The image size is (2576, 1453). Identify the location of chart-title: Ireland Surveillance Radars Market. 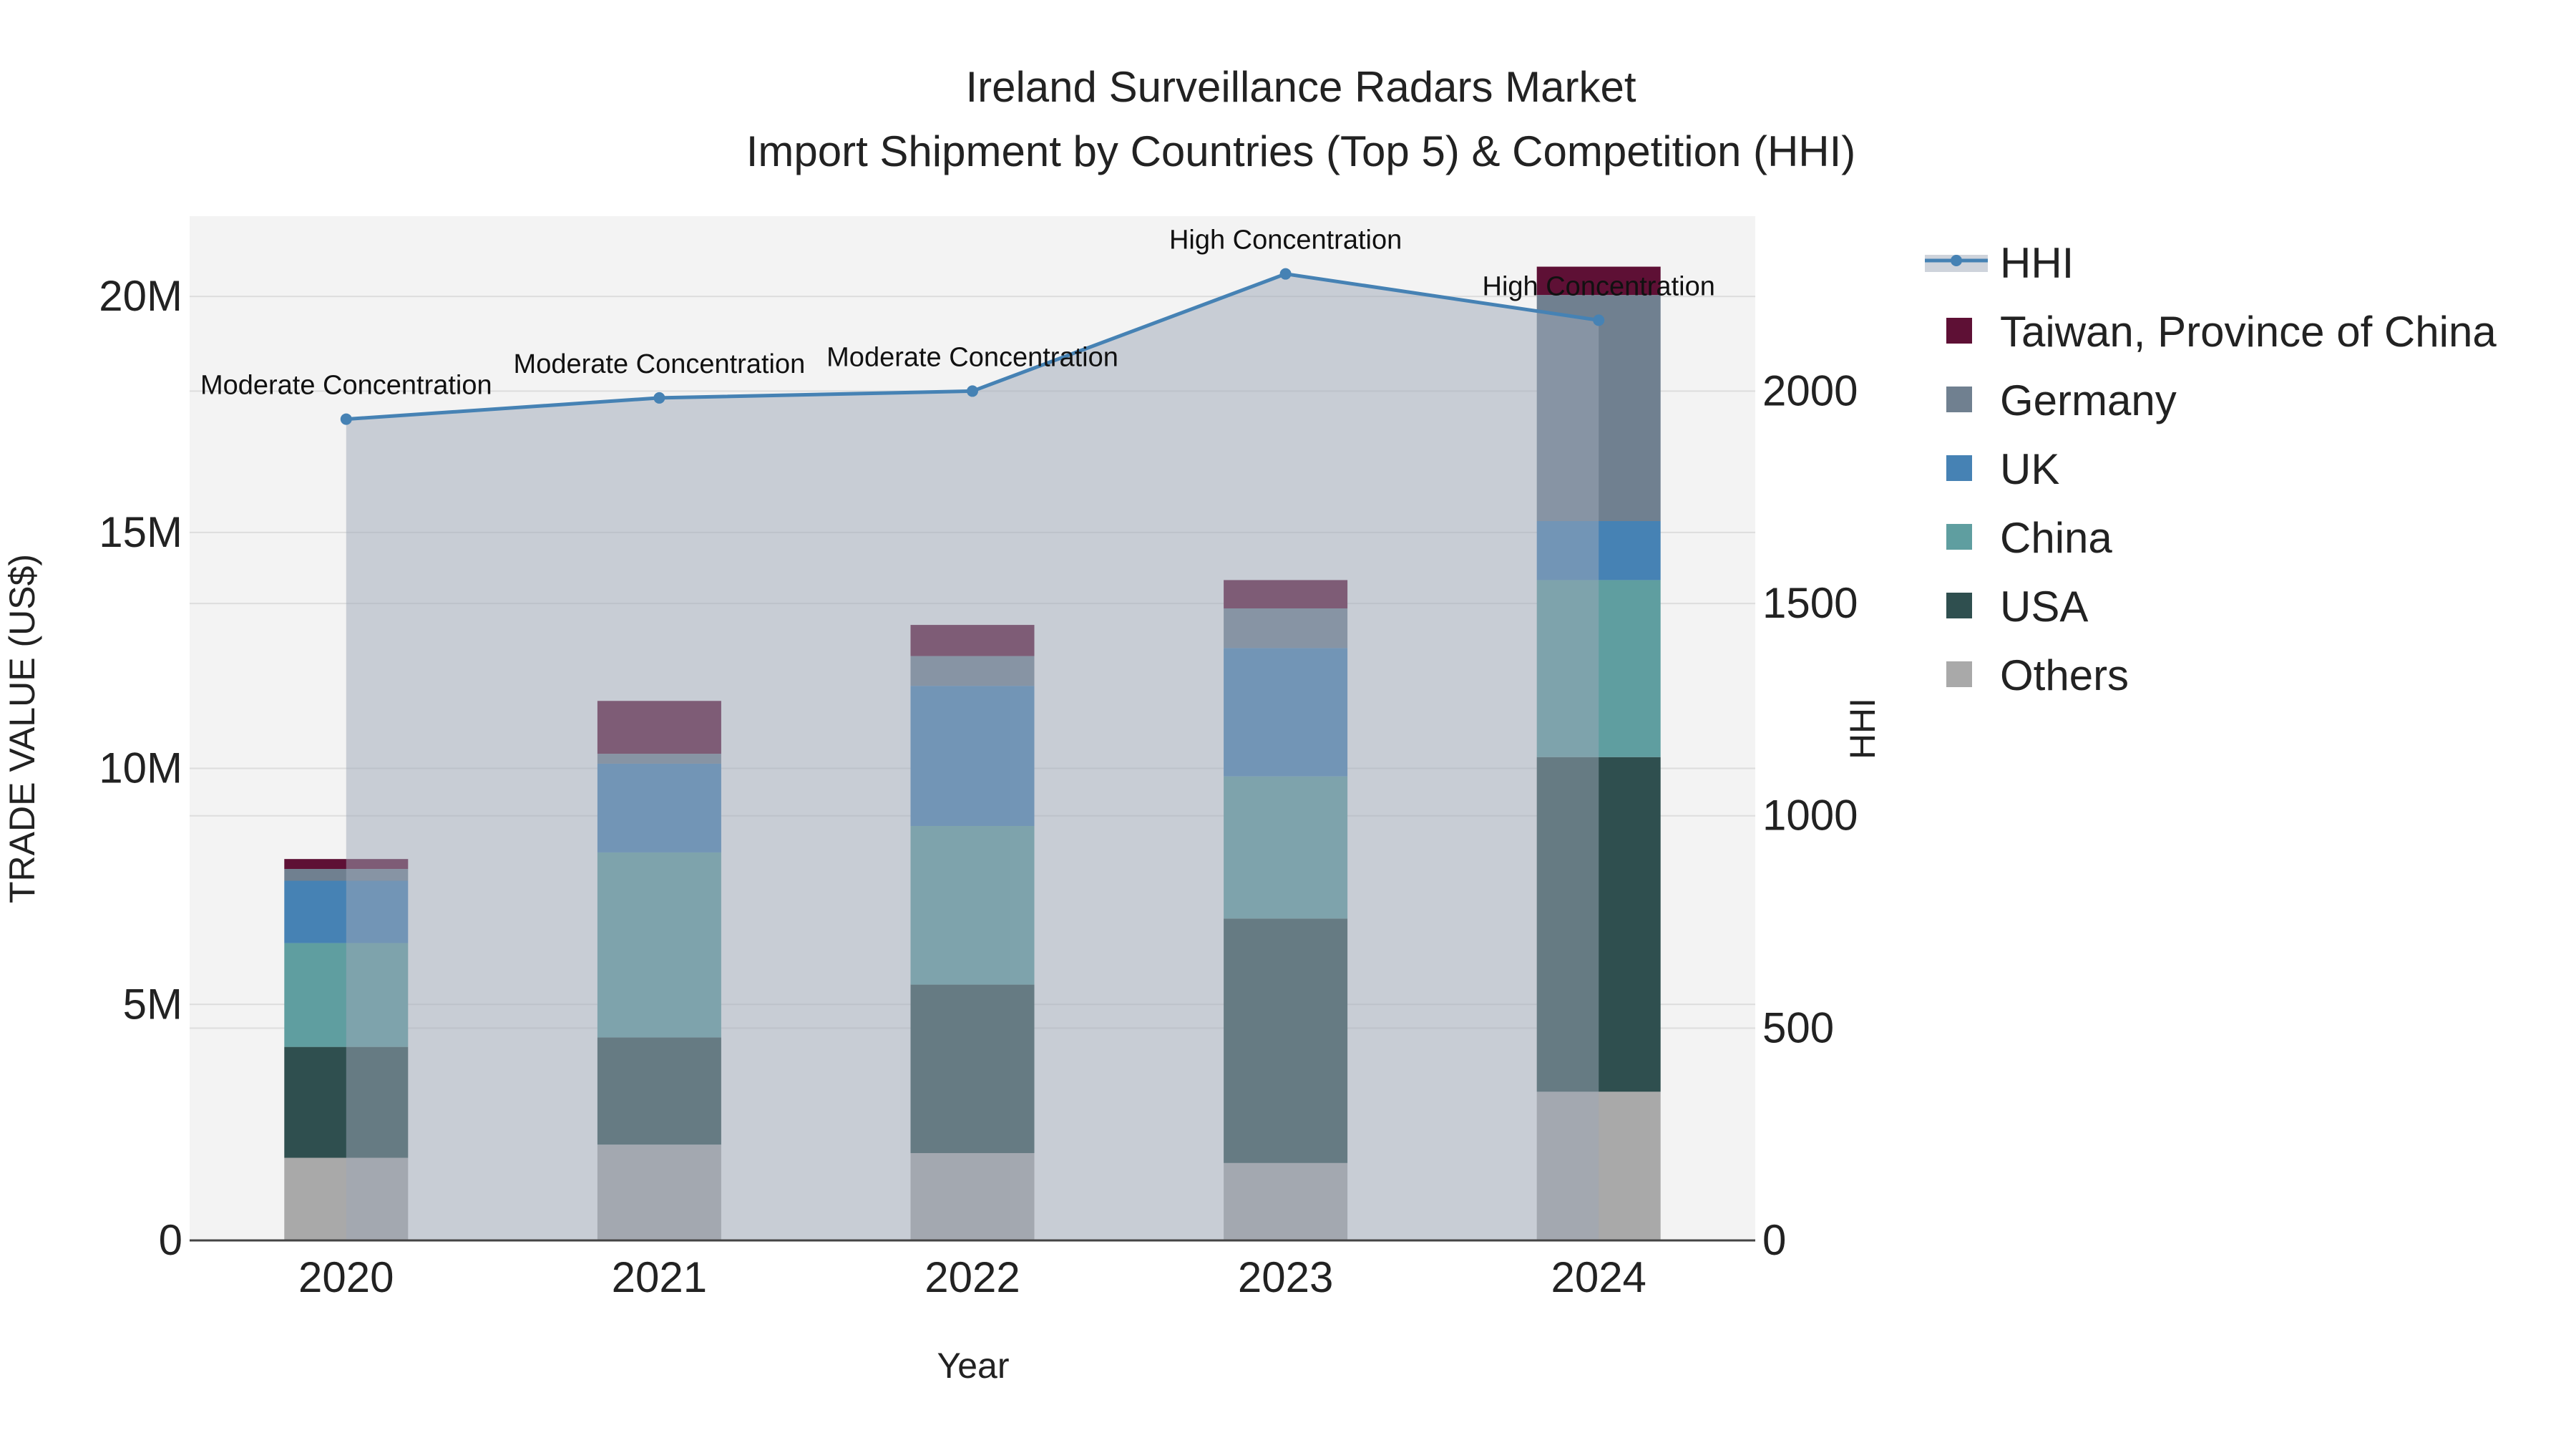
(1300, 87).